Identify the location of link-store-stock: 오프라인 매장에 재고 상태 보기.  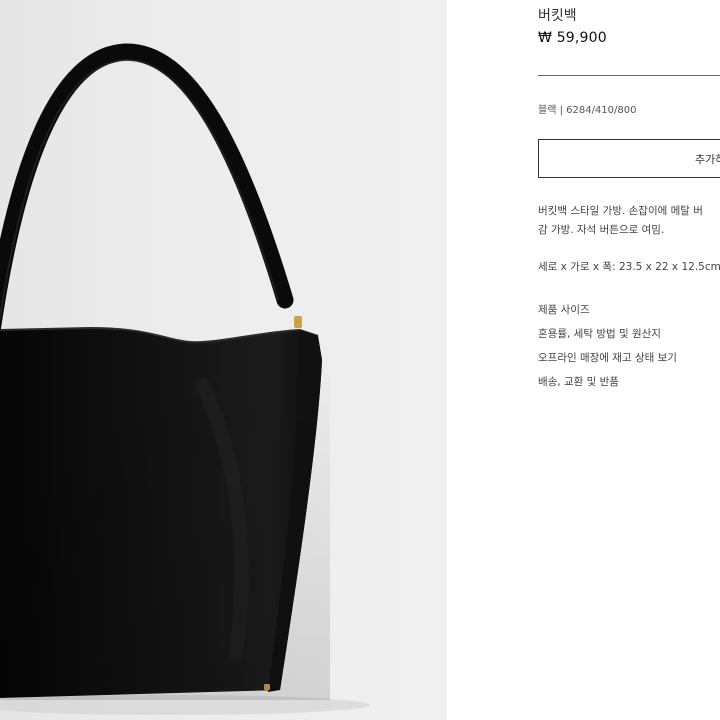
(607, 357).